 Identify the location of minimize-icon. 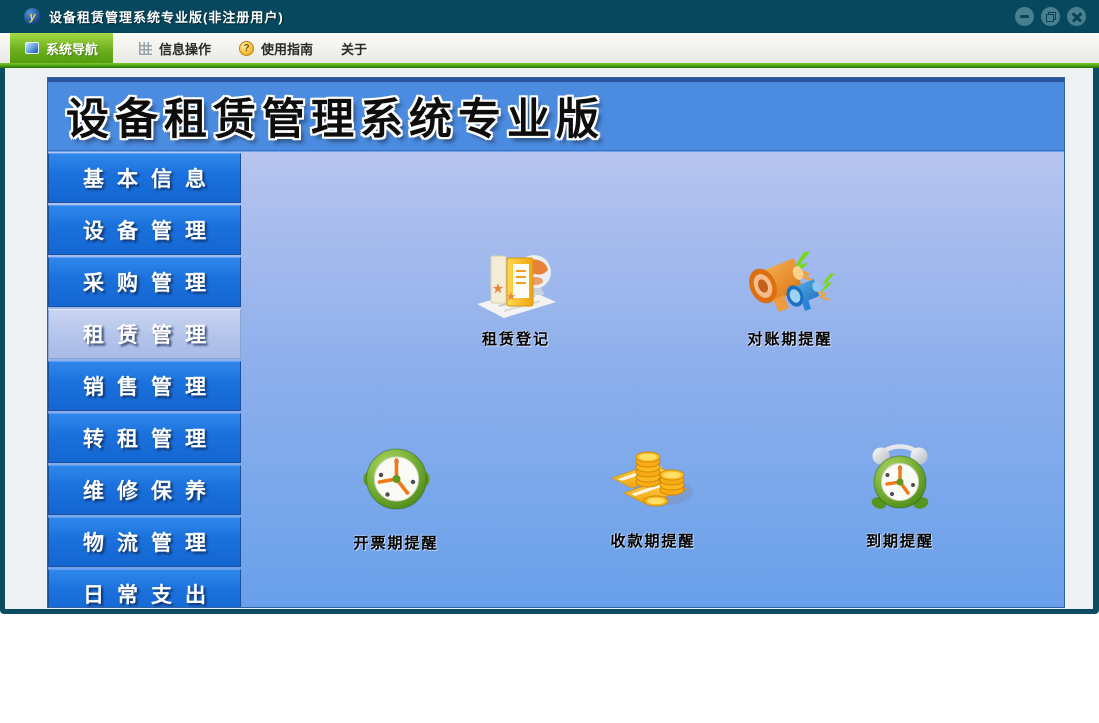
(1024, 16).